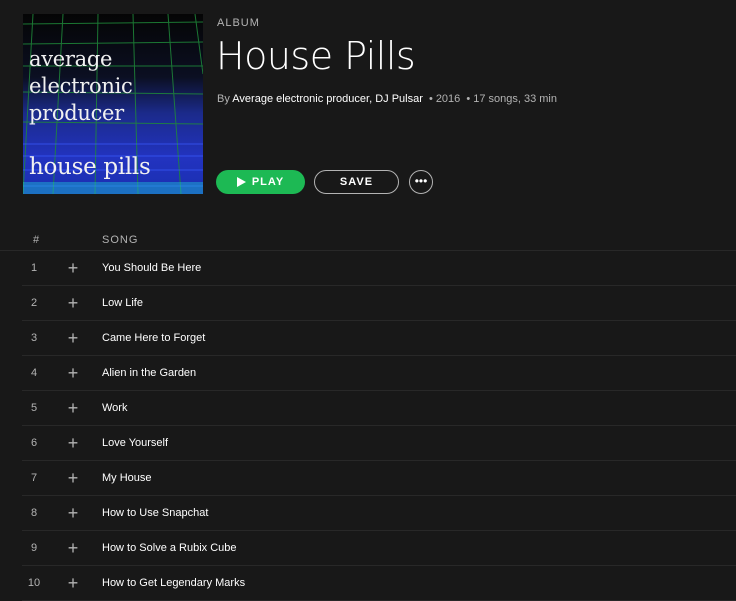 Image resolution: width=736 pixels, height=601 pixels. Describe the element at coordinates (268, 182) in the screenshot. I see `play-button-label: PLAY` at that location.